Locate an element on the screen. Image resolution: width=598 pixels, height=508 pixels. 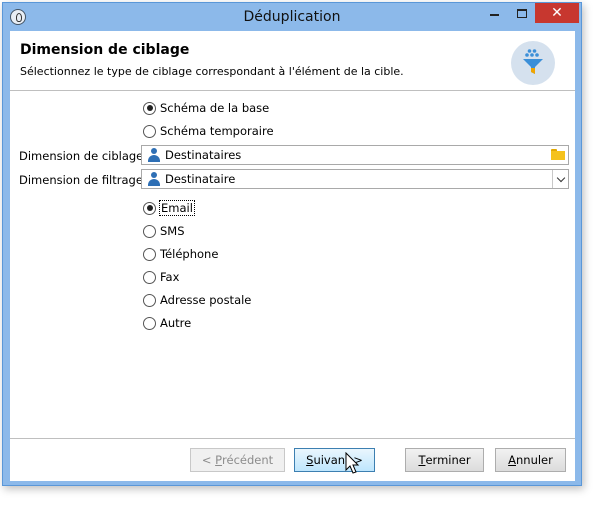
cancel-button: Annuler is located at coordinates (530, 460).